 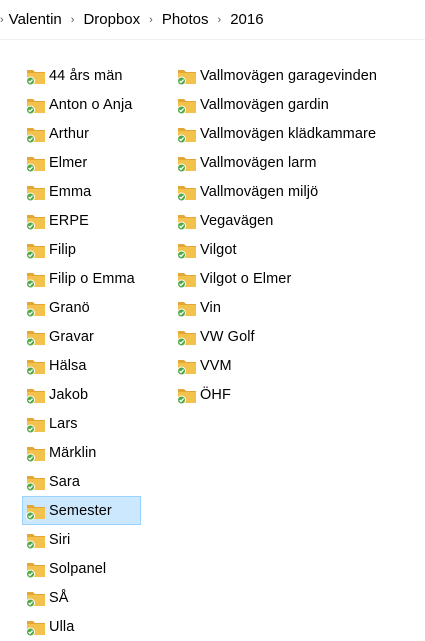 I want to click on folder-label: Hälsa, so click(x=68, y=365).